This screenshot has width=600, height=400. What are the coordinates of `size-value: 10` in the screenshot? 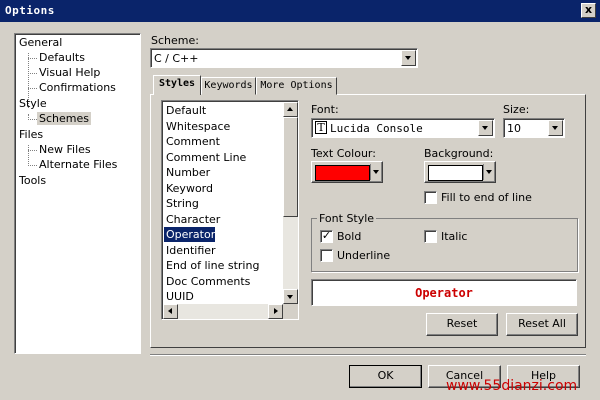 It's located at (514, 128).